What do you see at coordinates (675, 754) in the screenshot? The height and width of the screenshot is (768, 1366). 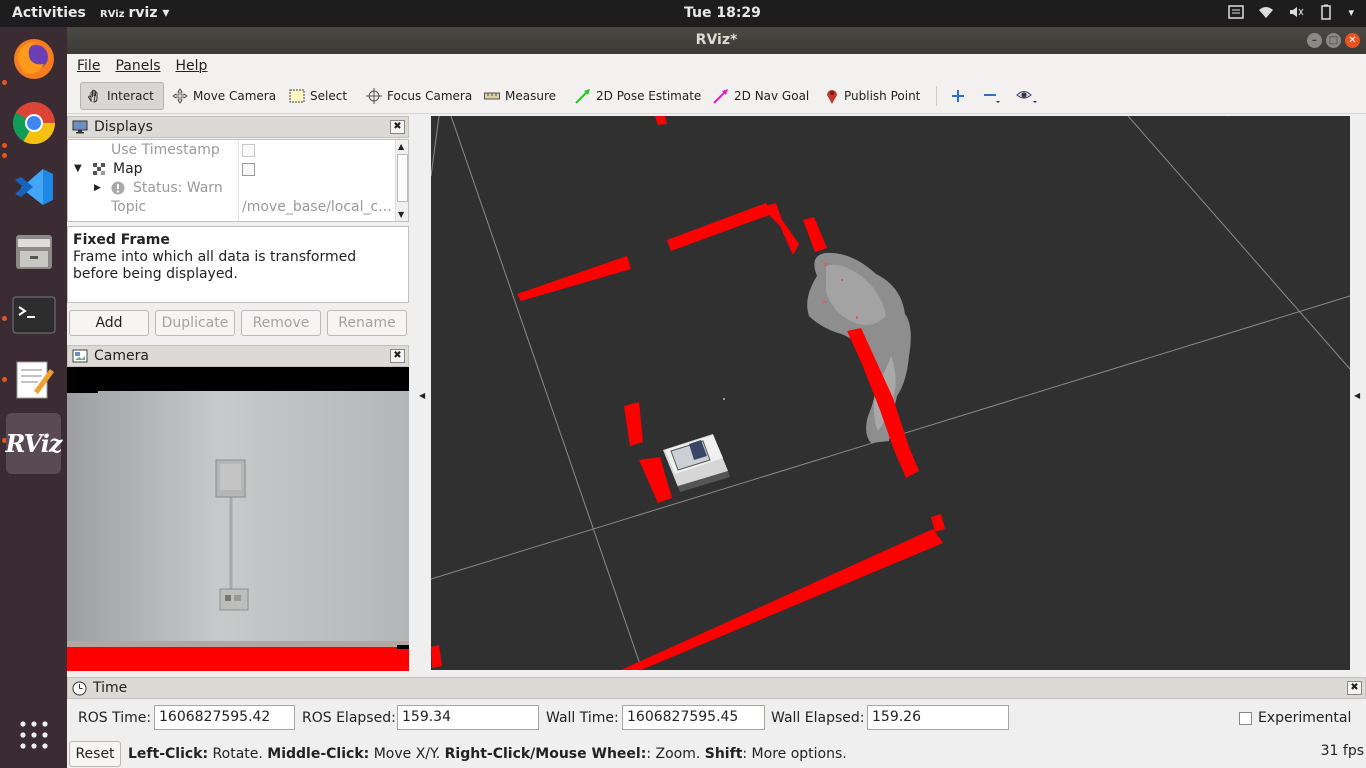 I see `hint-right-click-text: : Zoom.` at bounding box center [675, 754].